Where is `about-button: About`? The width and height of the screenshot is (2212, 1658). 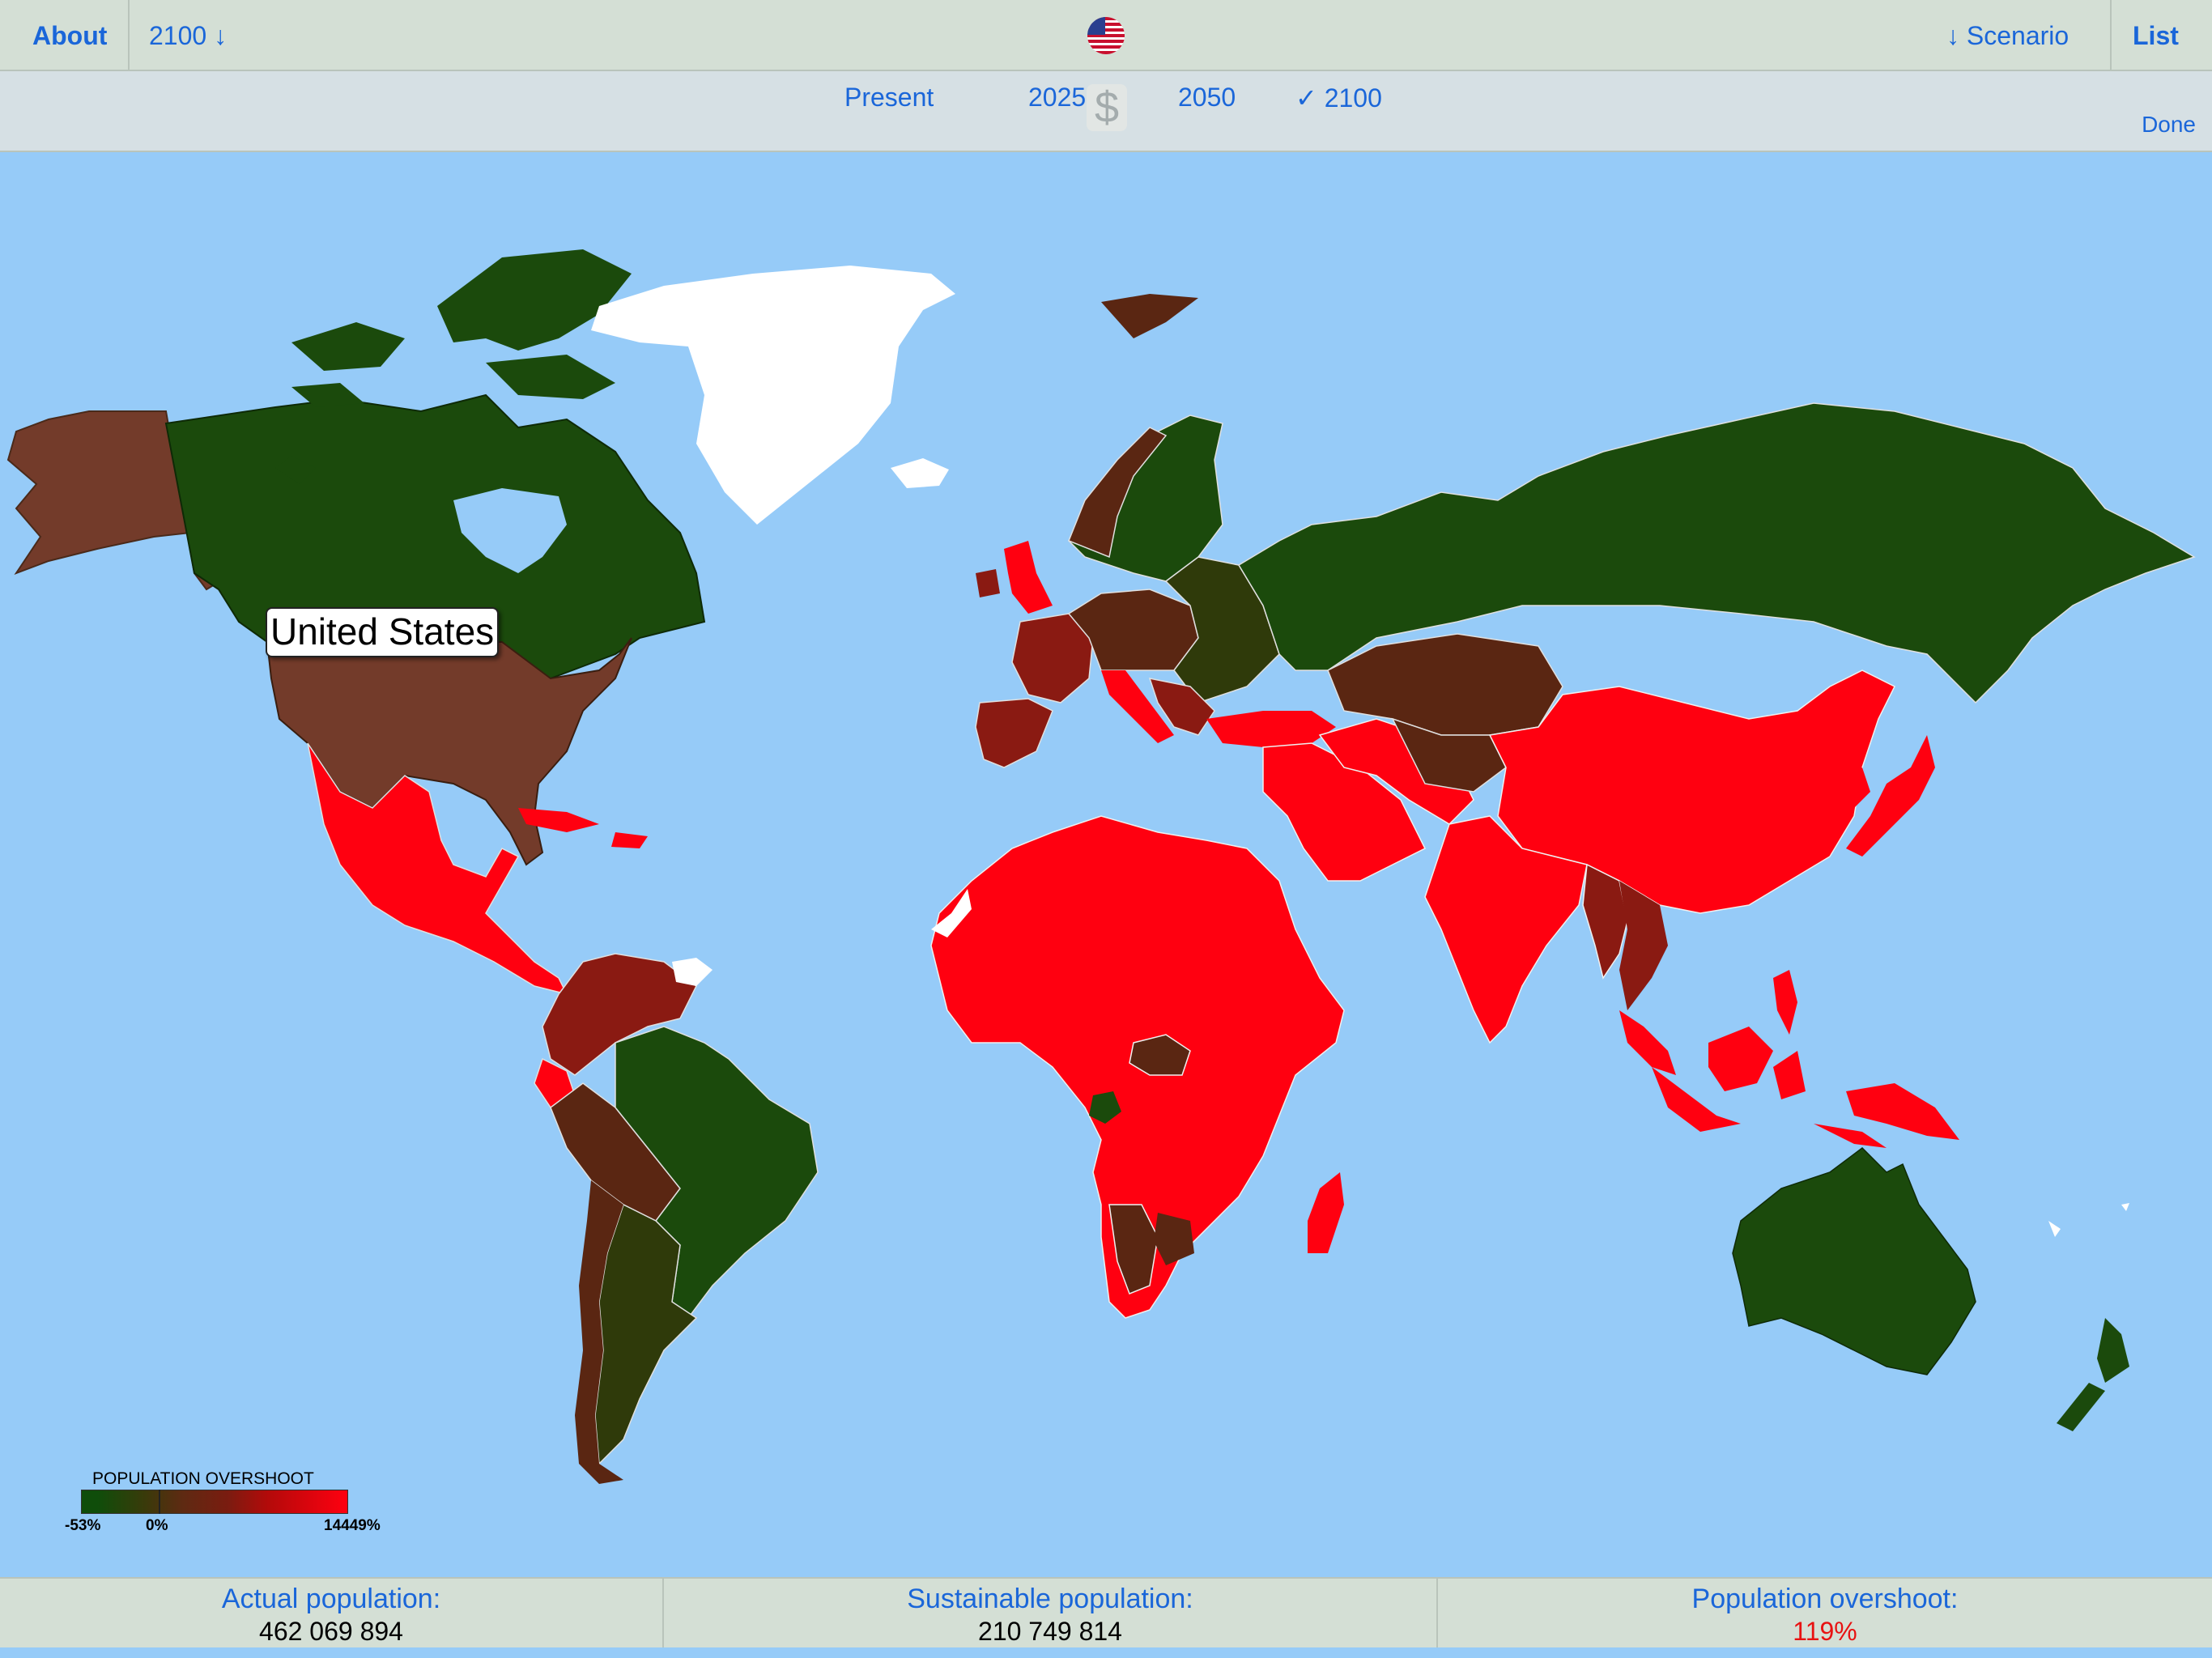 about-button: About is located at coordinates (70, 35).